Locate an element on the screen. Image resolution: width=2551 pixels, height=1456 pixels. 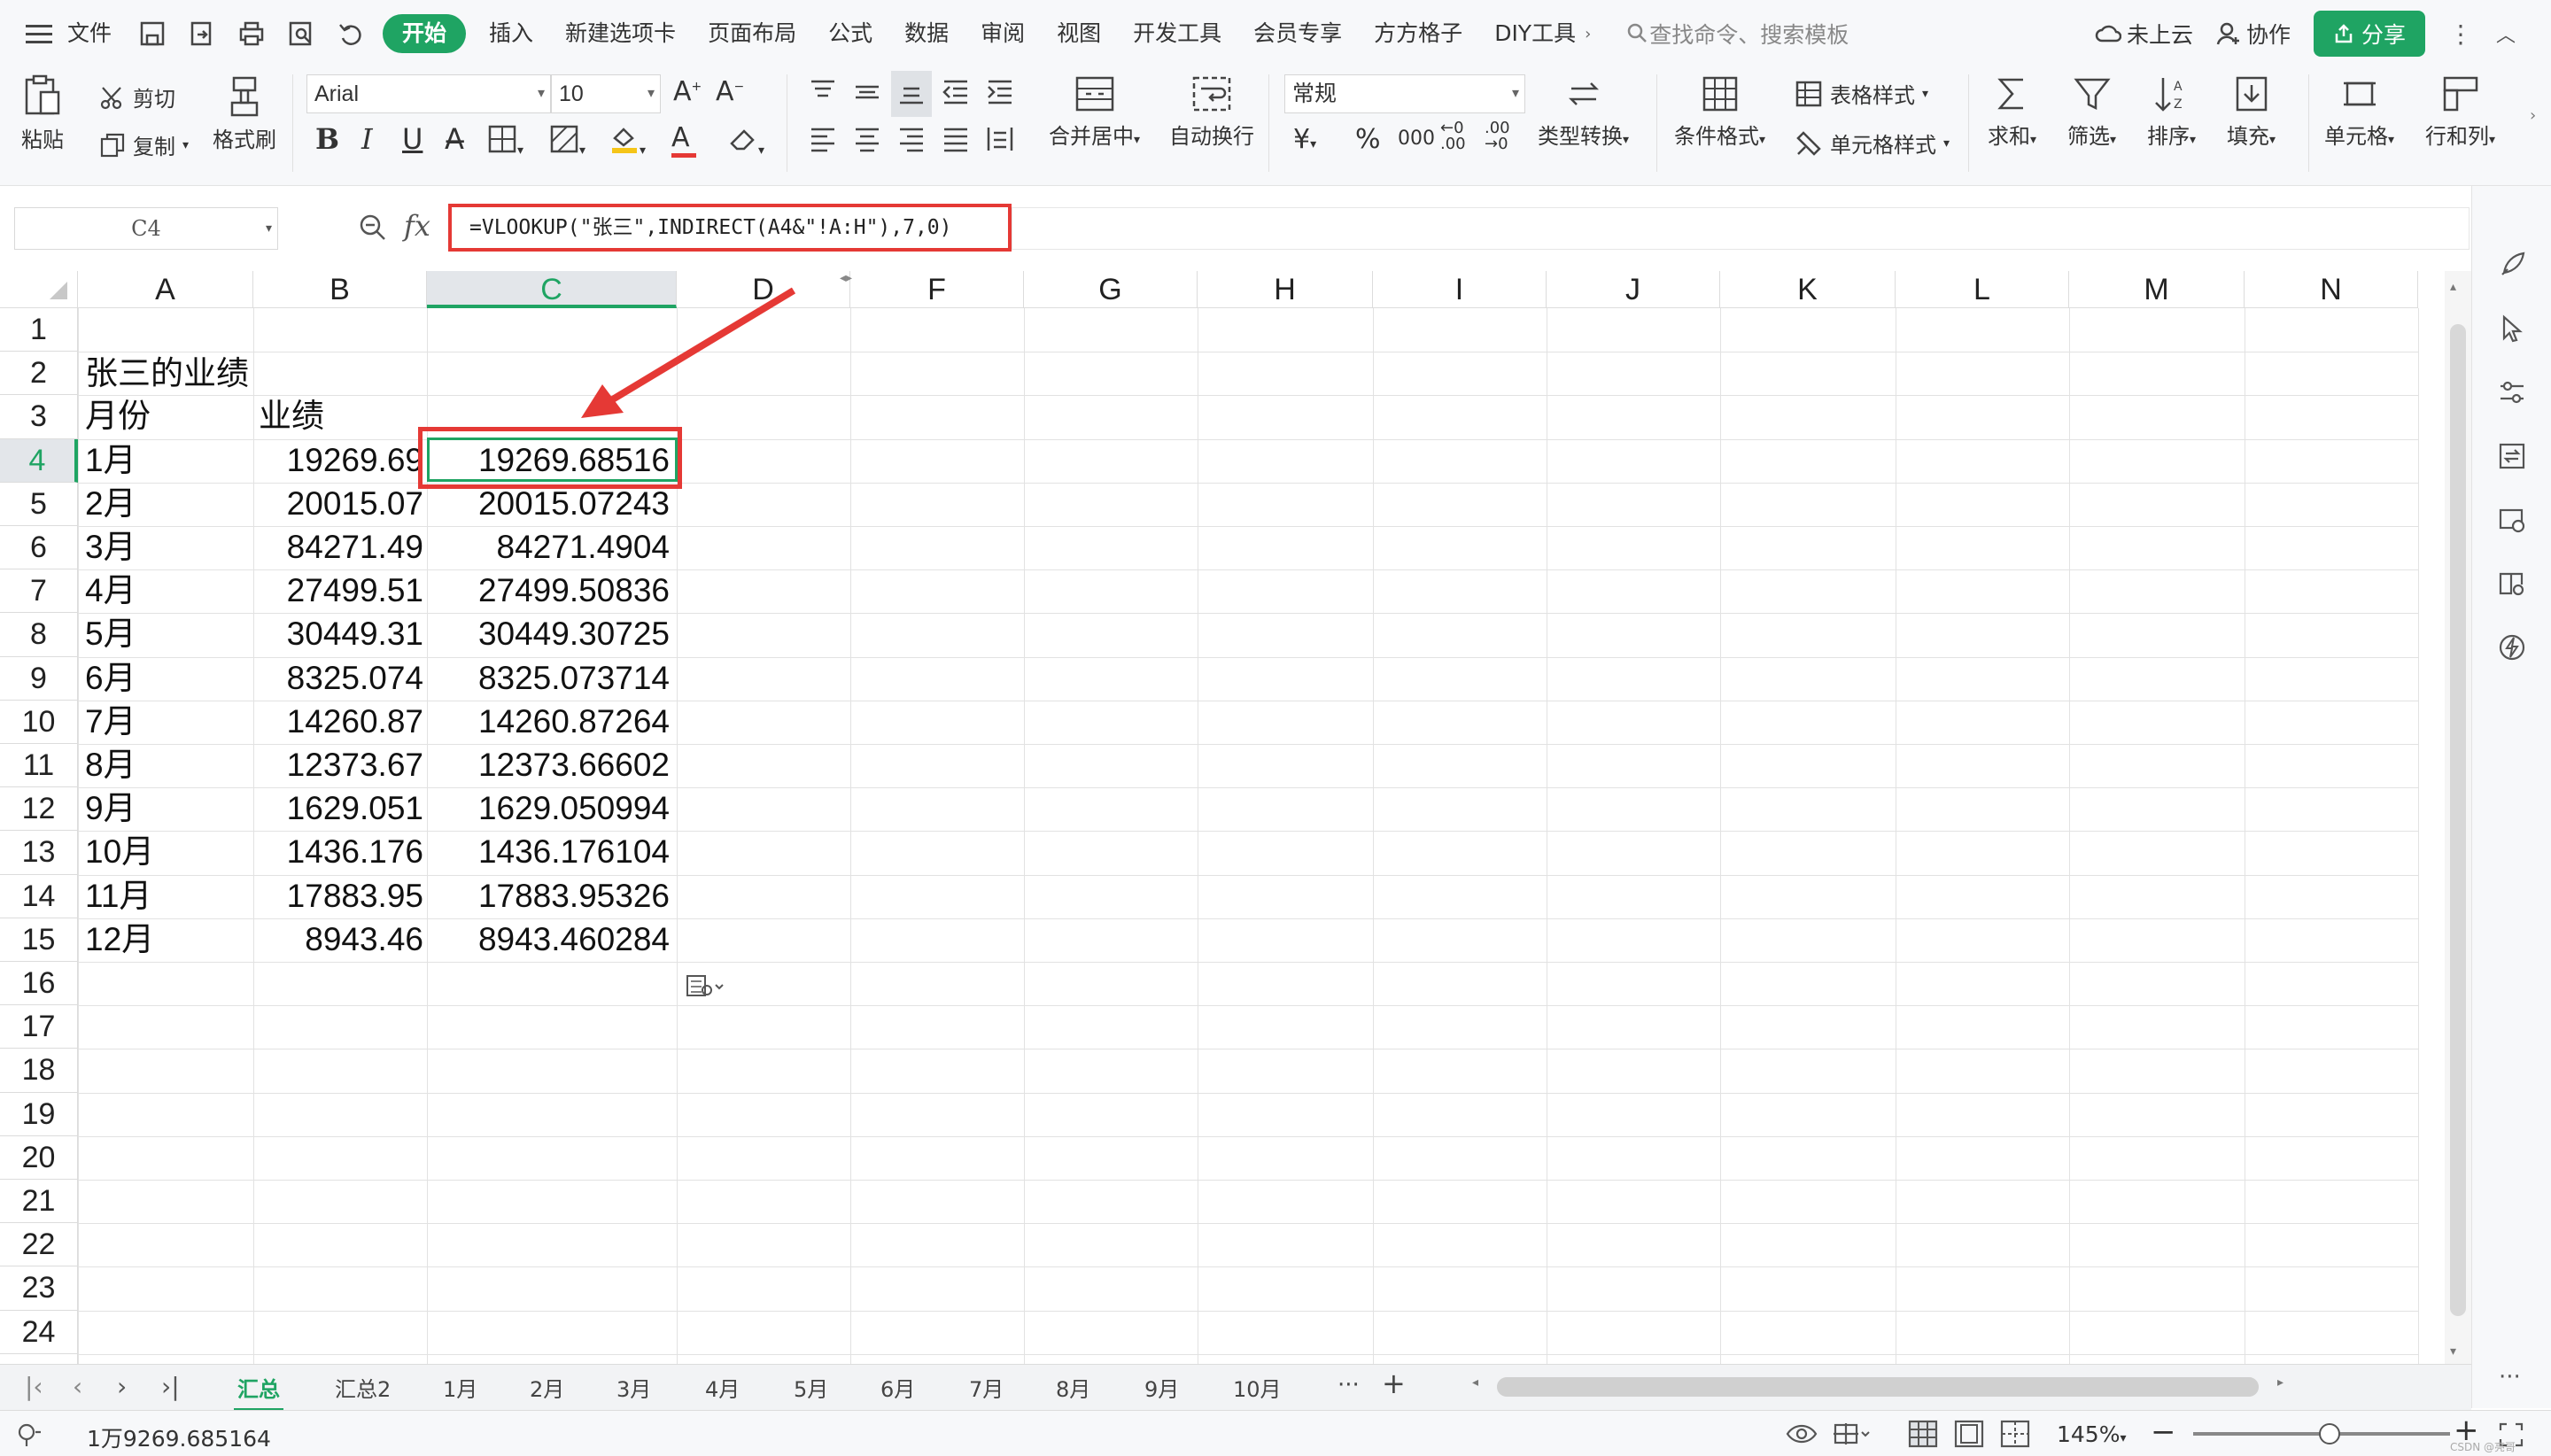
paste-button: 粘贴 is located at coordinates (42, 113).